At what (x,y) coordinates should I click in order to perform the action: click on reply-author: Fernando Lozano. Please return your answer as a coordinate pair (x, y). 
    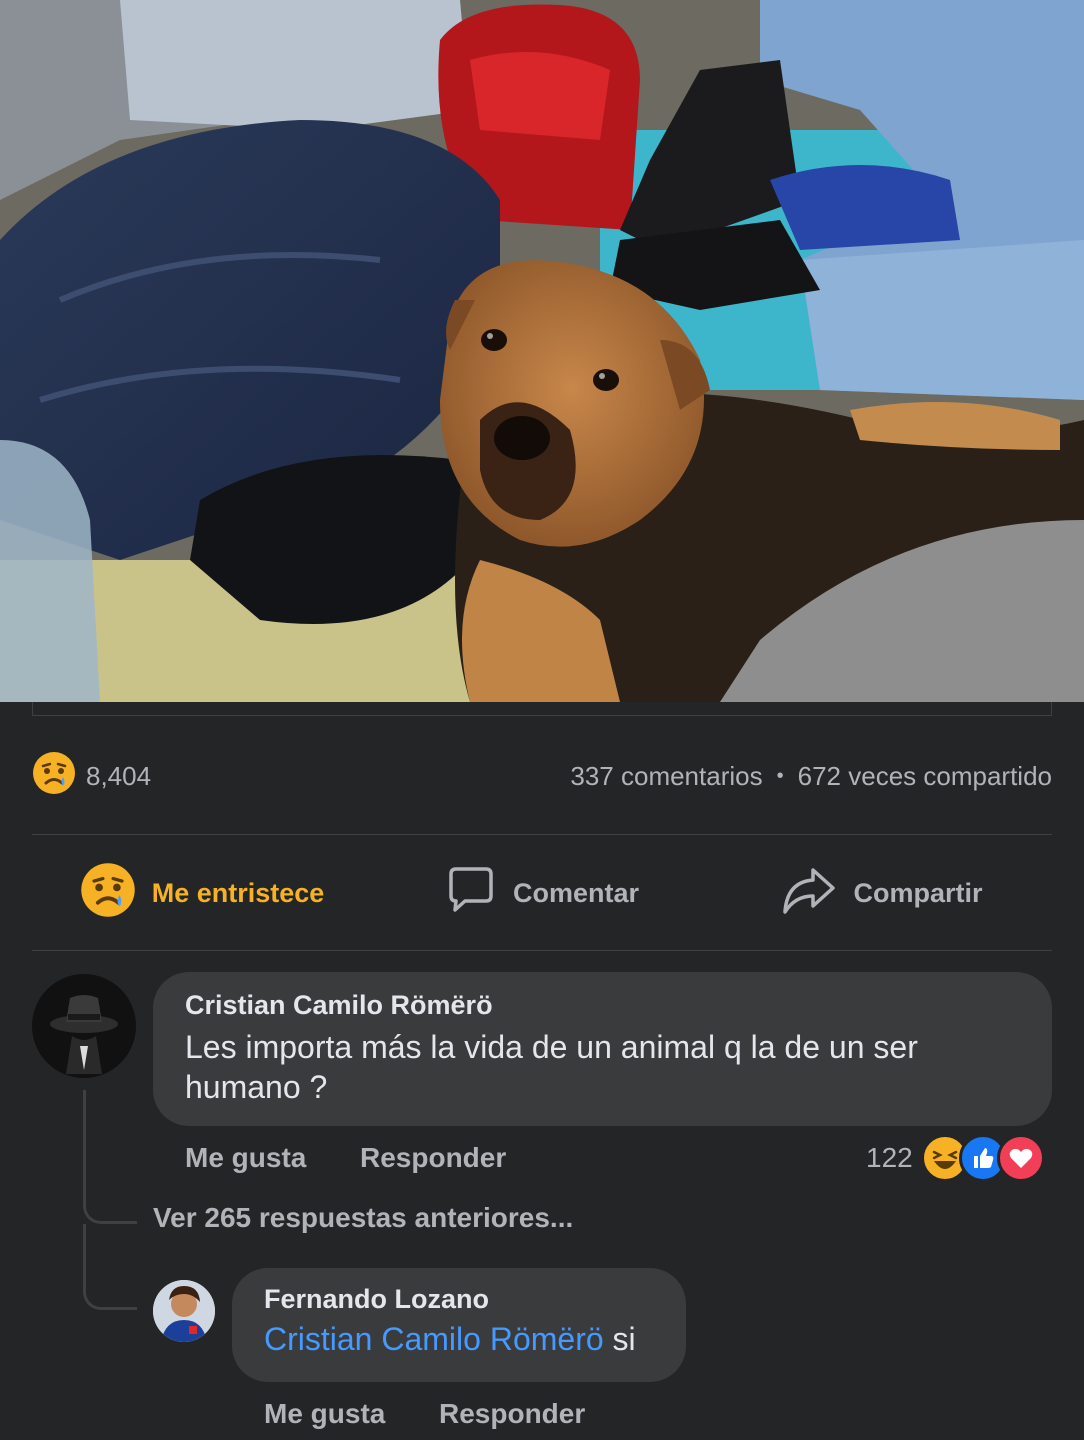
    Looking at the image, I should click on (459, 1299).